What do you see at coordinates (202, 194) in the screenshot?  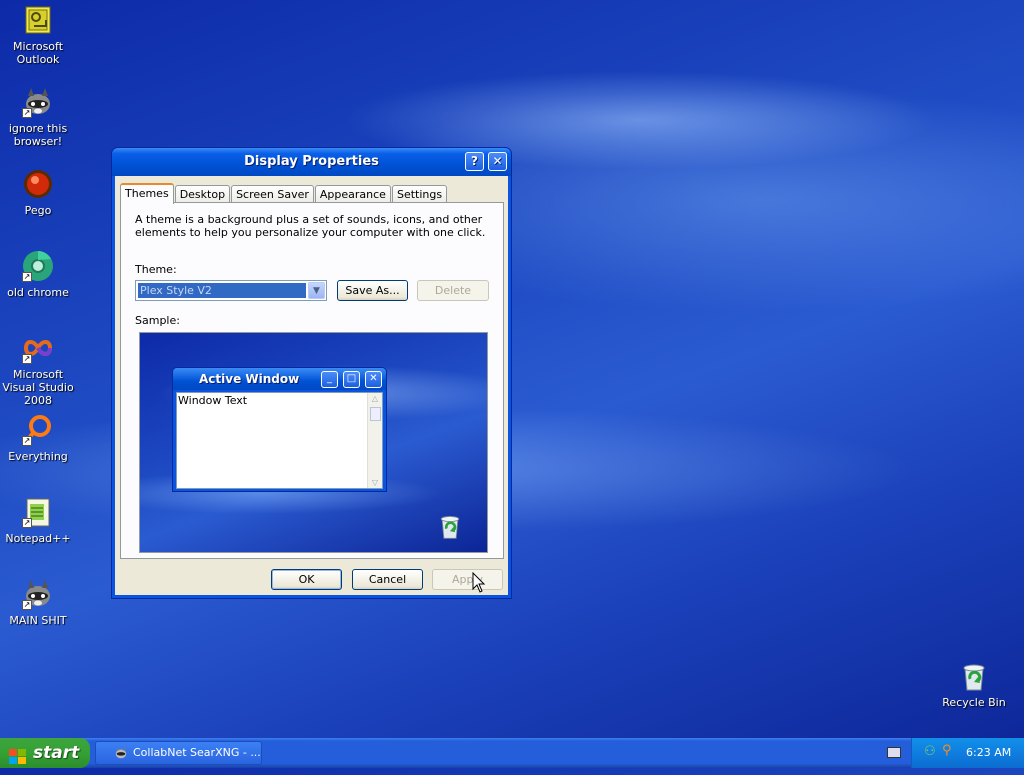 I see `tab-desktop: Desktop` at bounding box center [202, 194].